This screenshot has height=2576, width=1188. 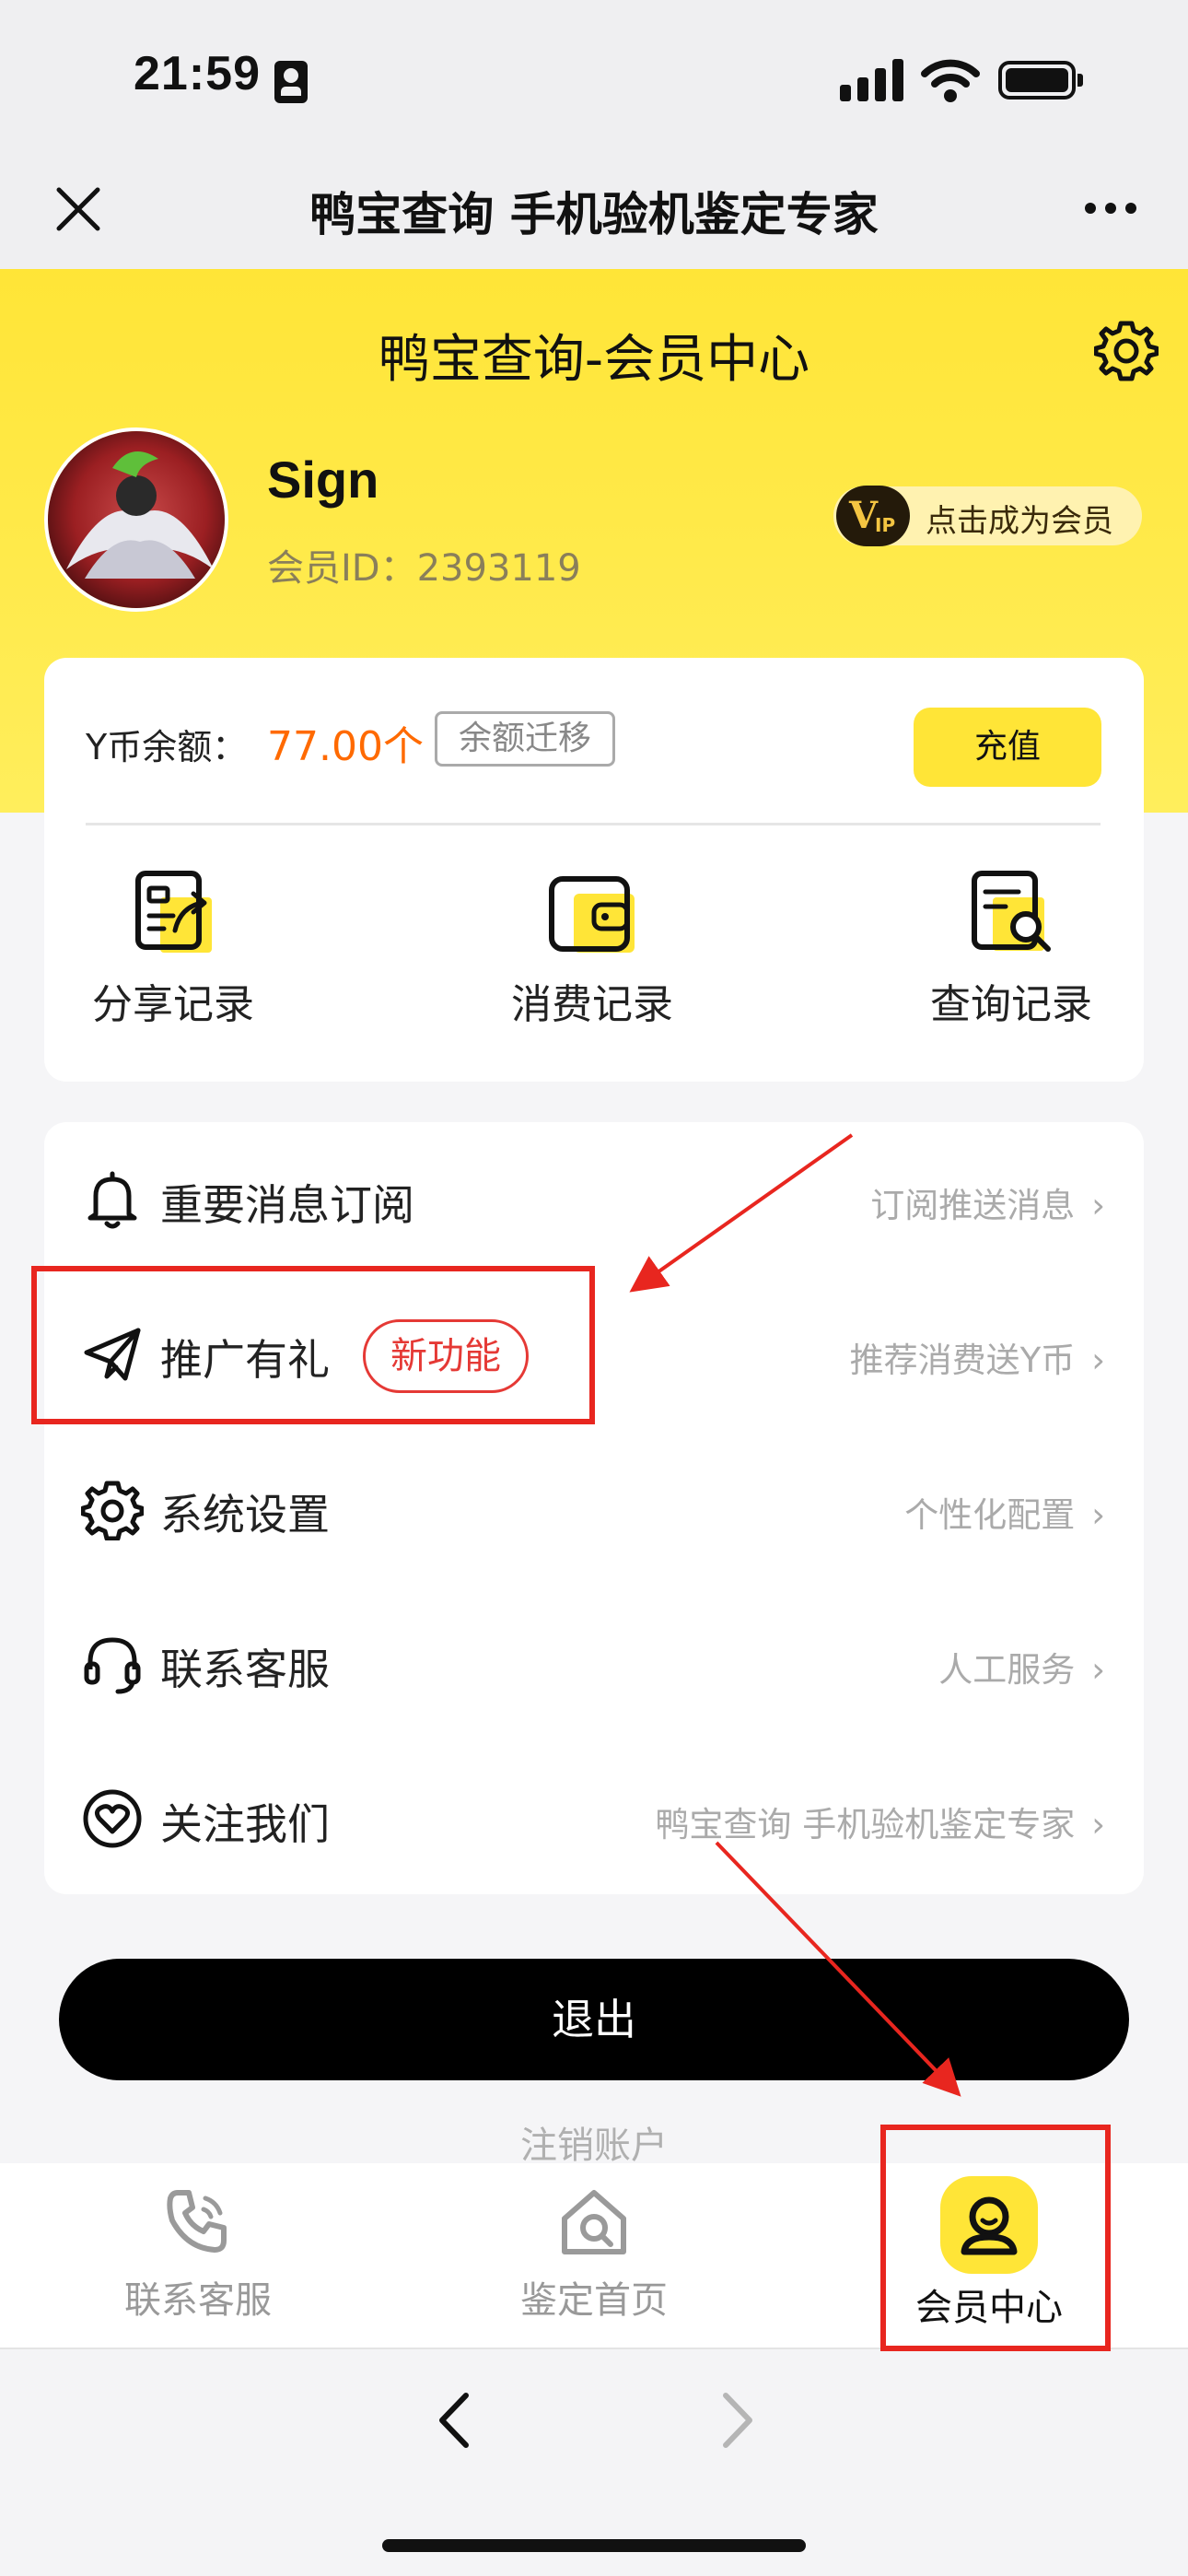 What do you see at coordinates (795, 1615) in the screenshot?
I see `annotation-arrows` at bounding box center [795, 1615].